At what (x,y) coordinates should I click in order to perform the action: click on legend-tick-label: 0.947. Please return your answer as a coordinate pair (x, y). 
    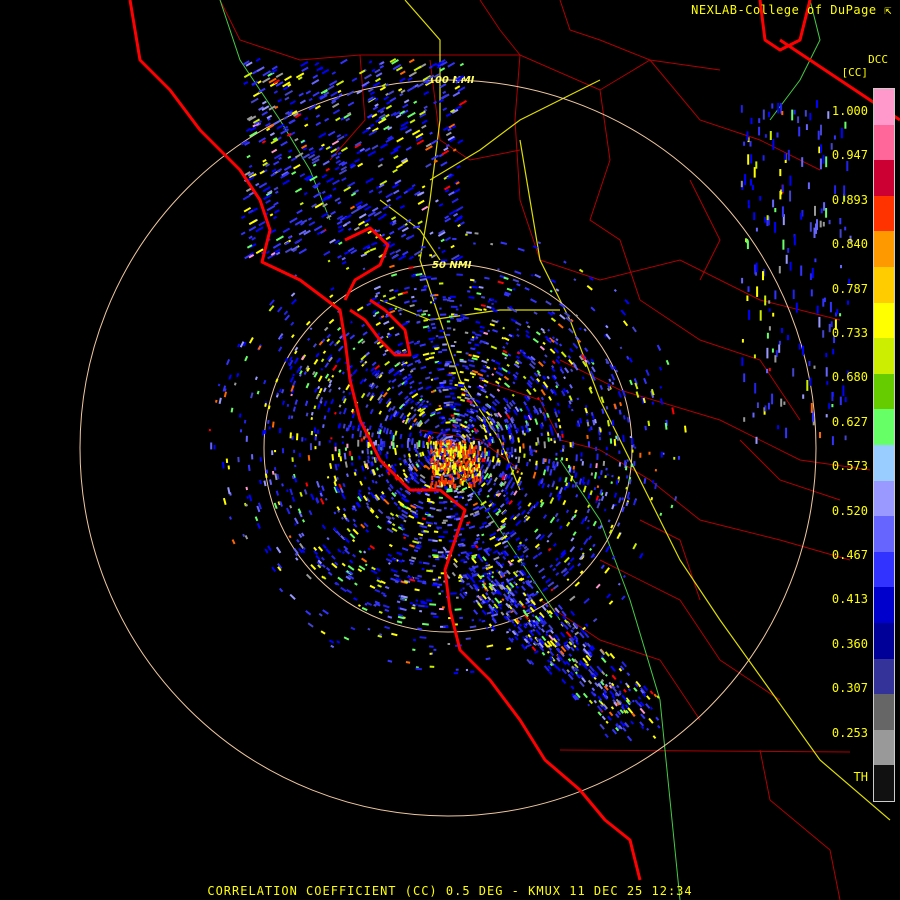
    Looking at the image, I should click on (849, 155).